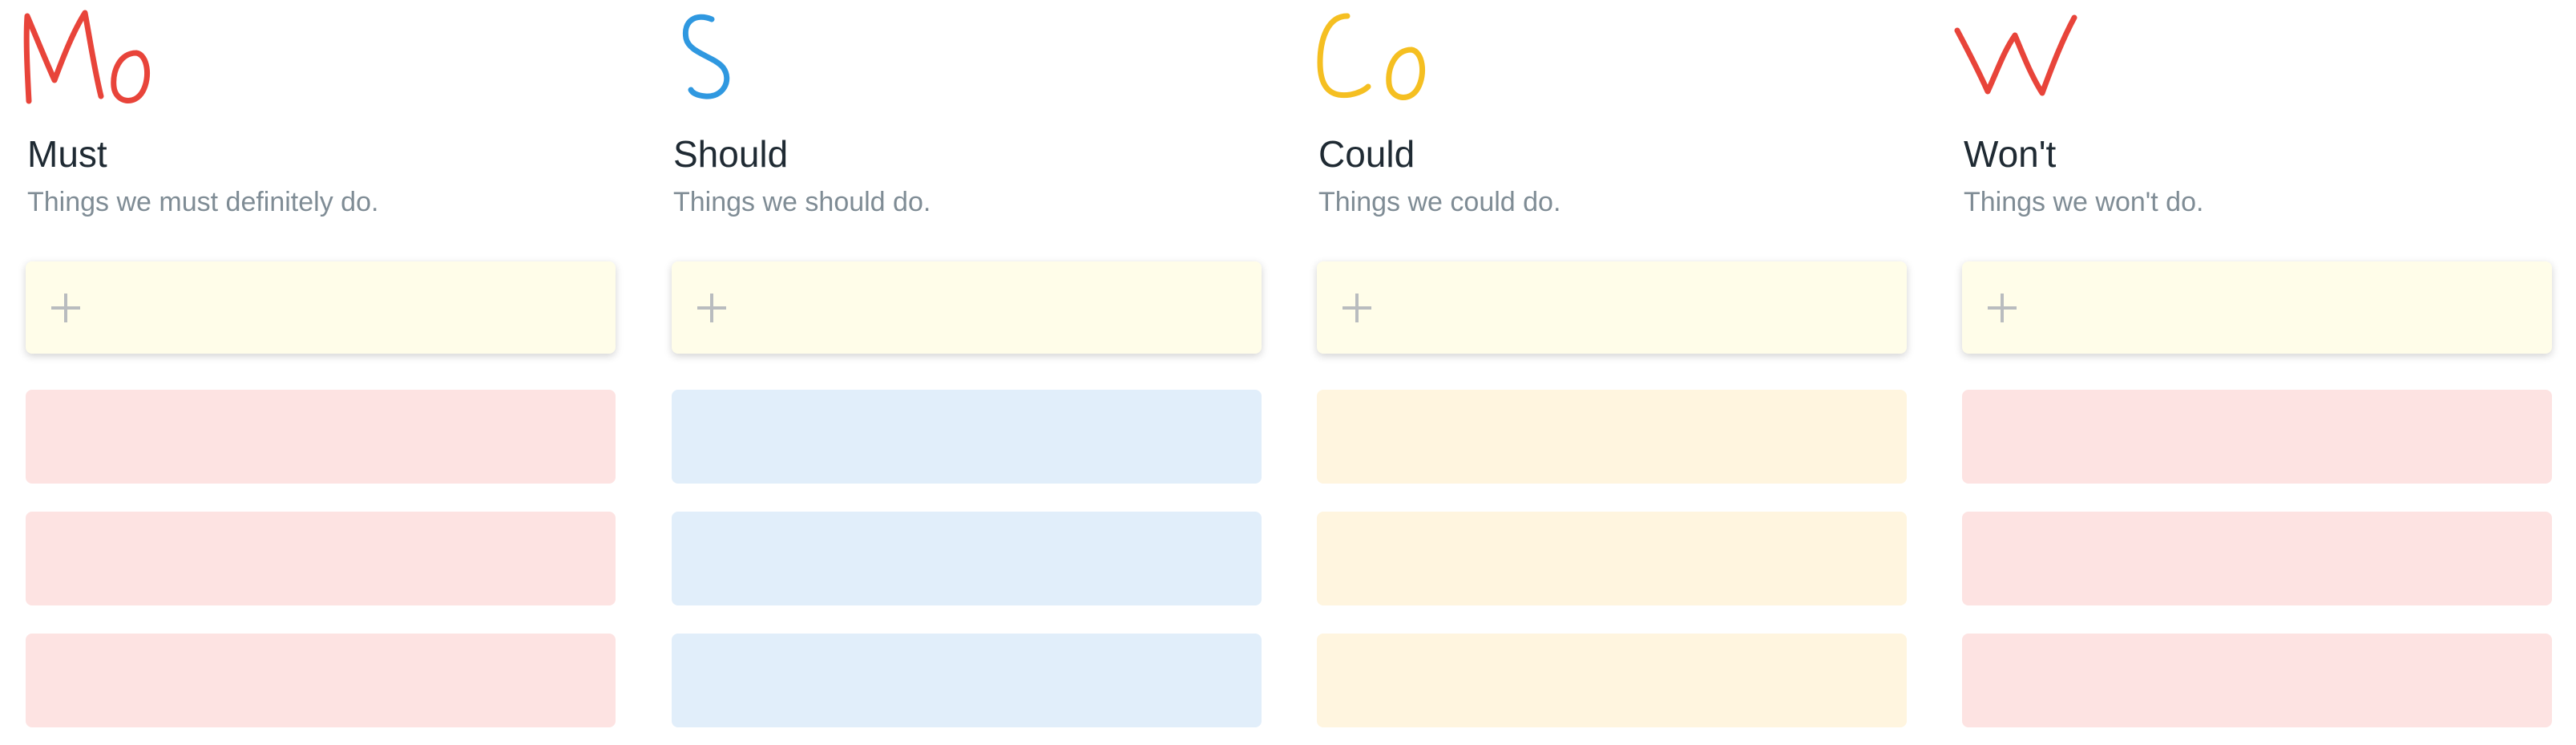  What do you see at coordinates (1372, 57) in the screenshot?
I see `scribble-co` at bounding box center [1372, 57].